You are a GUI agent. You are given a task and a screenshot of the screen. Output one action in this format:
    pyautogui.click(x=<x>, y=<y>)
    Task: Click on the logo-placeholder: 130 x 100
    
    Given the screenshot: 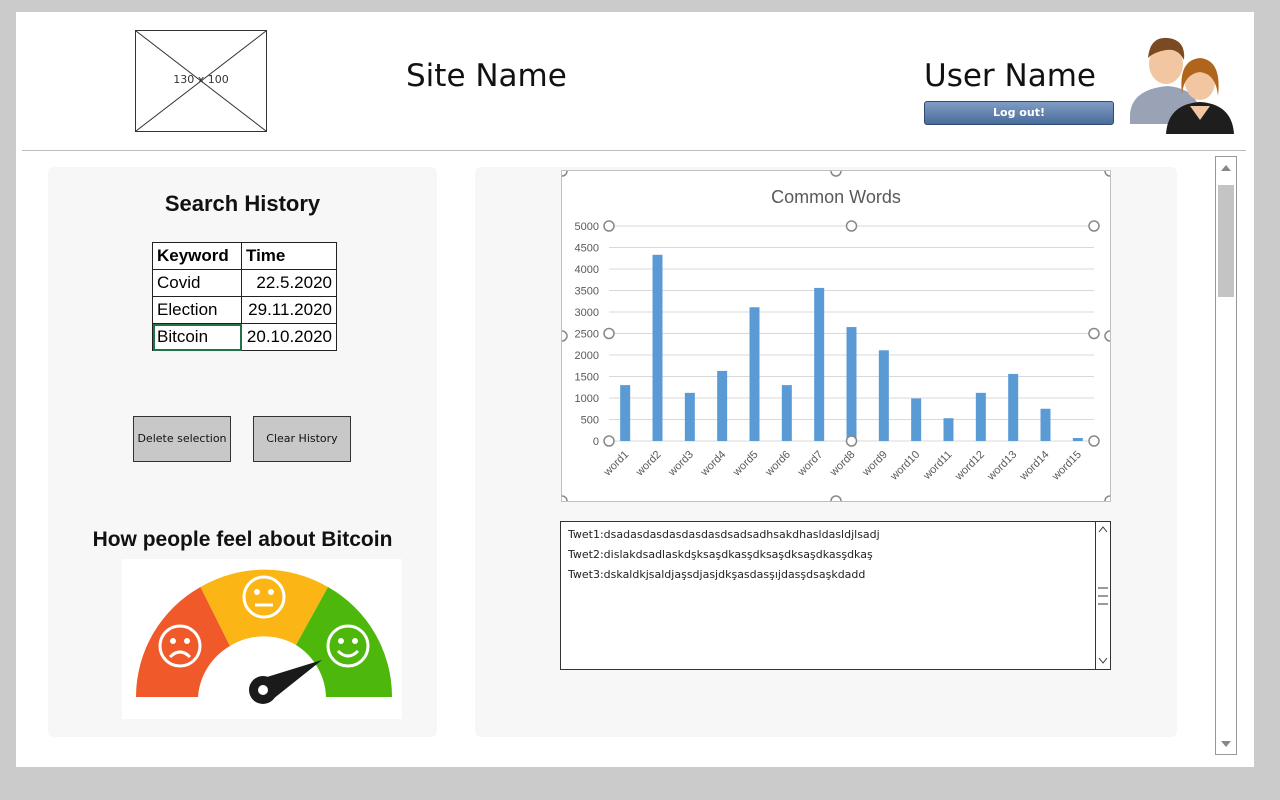 What is the action you would take?
    pyautogui.click(x=201, y=81)
    